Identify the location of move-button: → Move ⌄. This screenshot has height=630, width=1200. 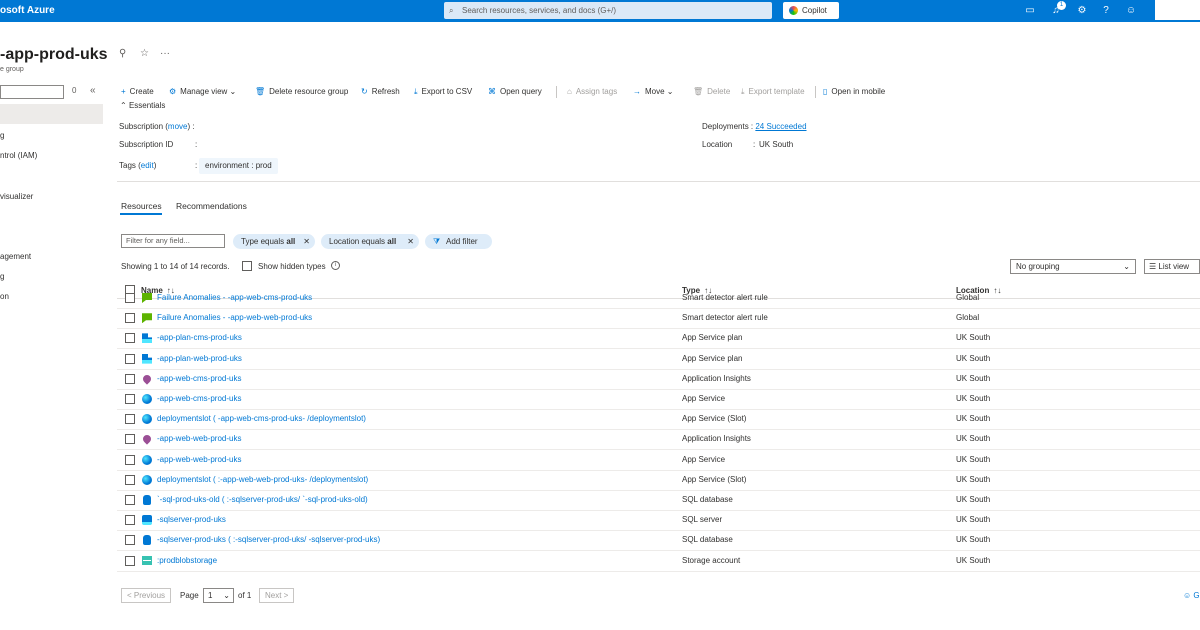
(653, 91).